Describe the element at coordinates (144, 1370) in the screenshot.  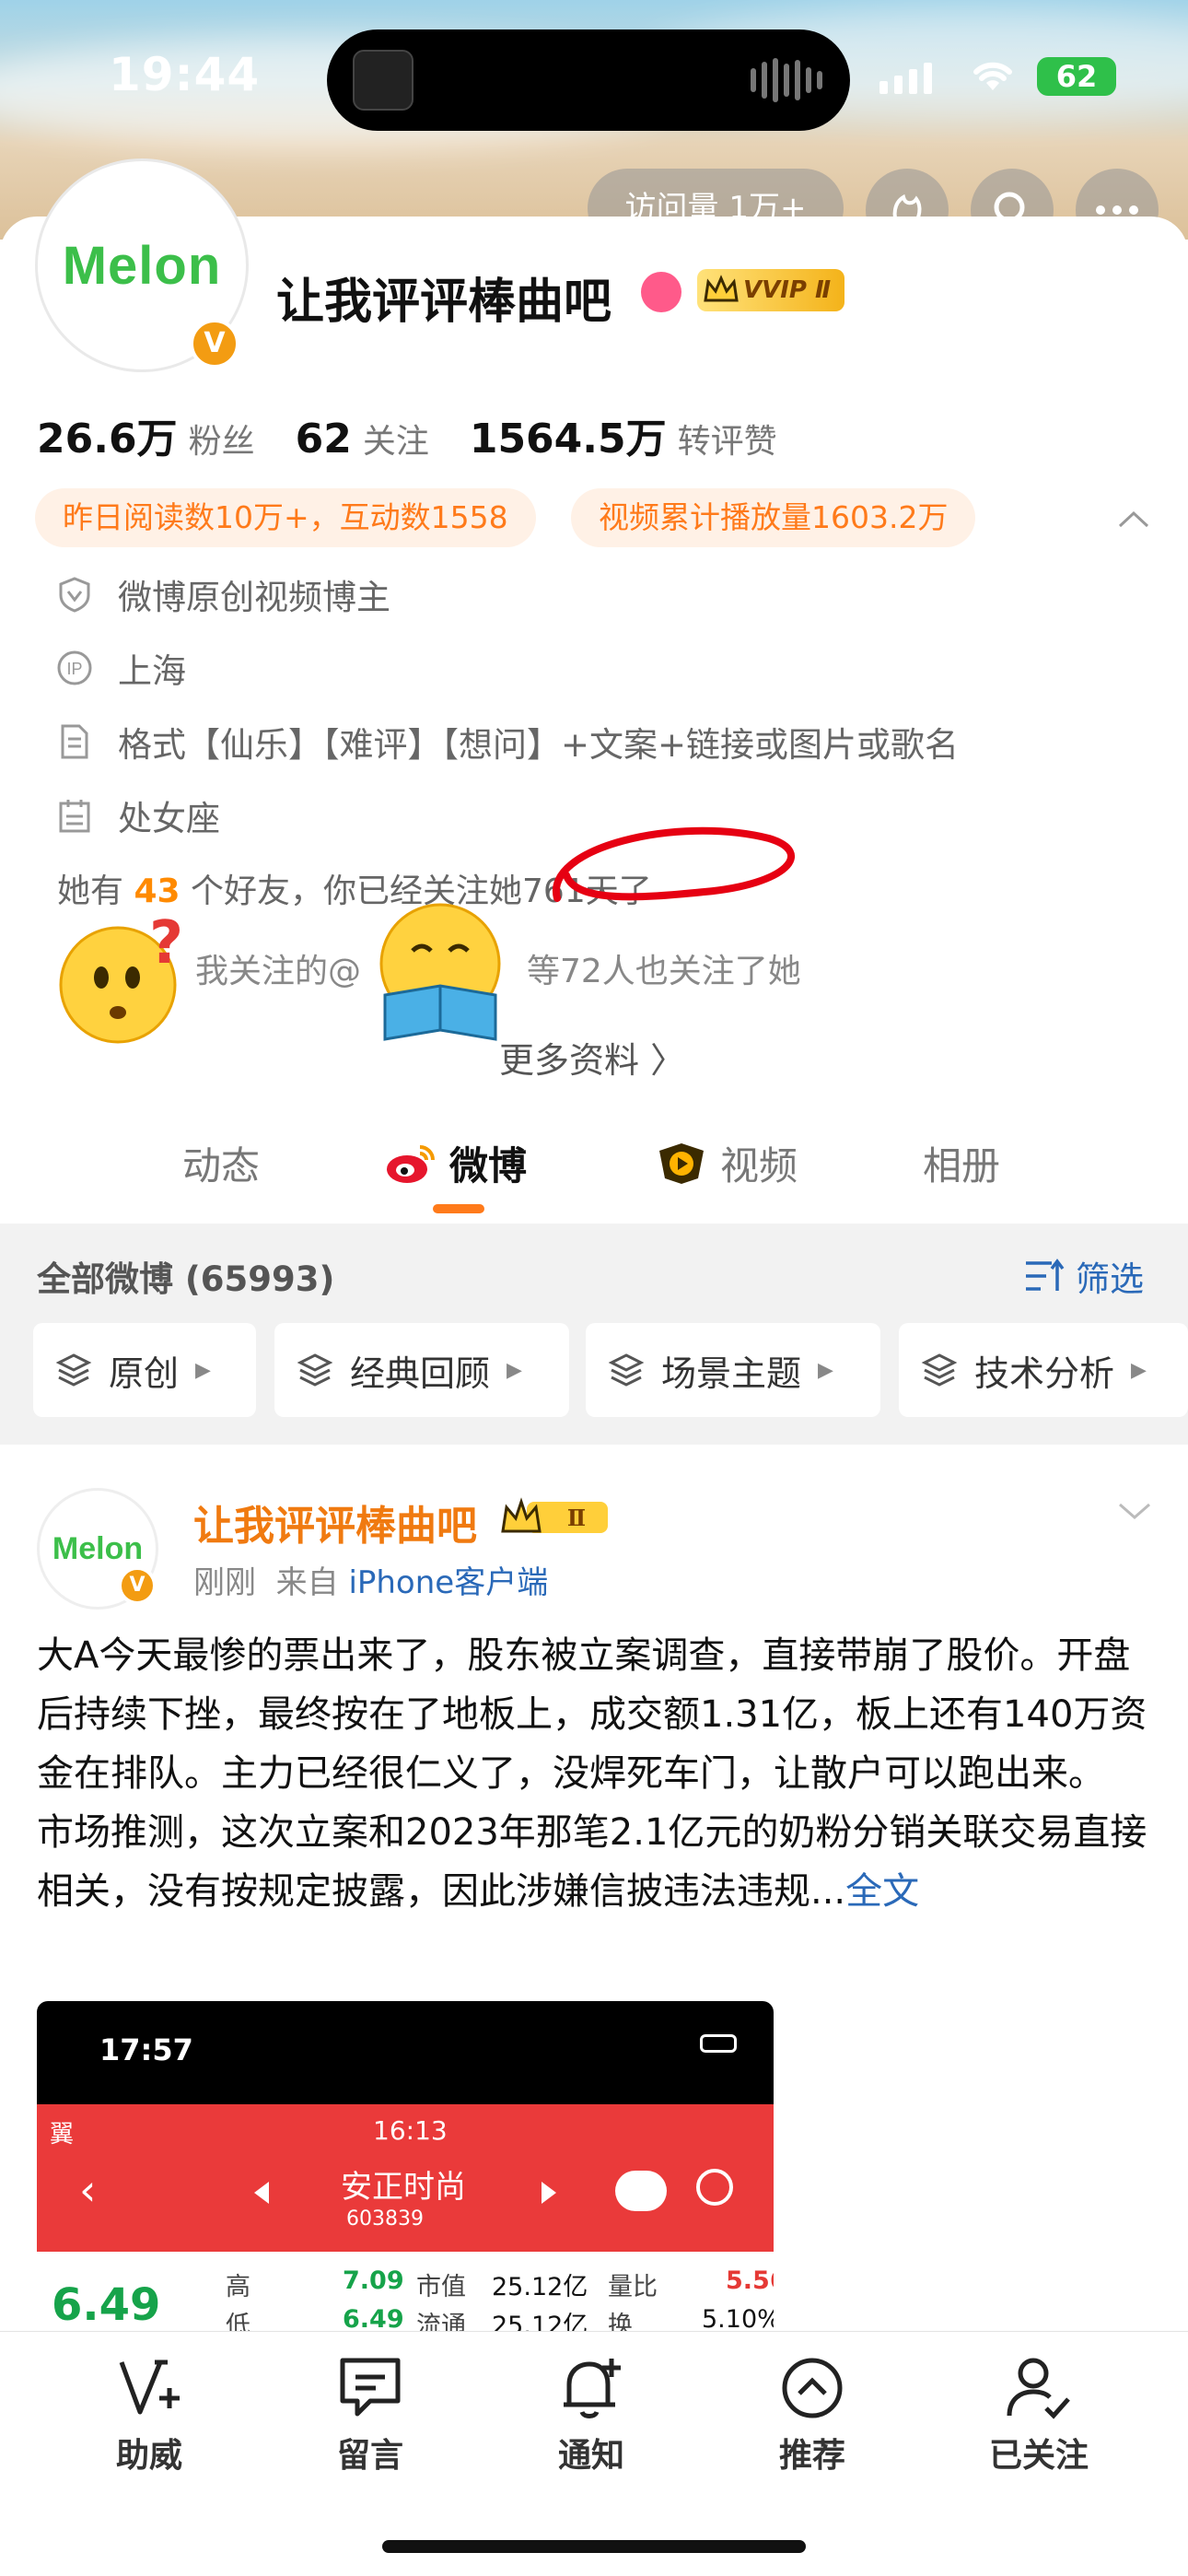
I see `chip-original: 原创 ▶` at that location.